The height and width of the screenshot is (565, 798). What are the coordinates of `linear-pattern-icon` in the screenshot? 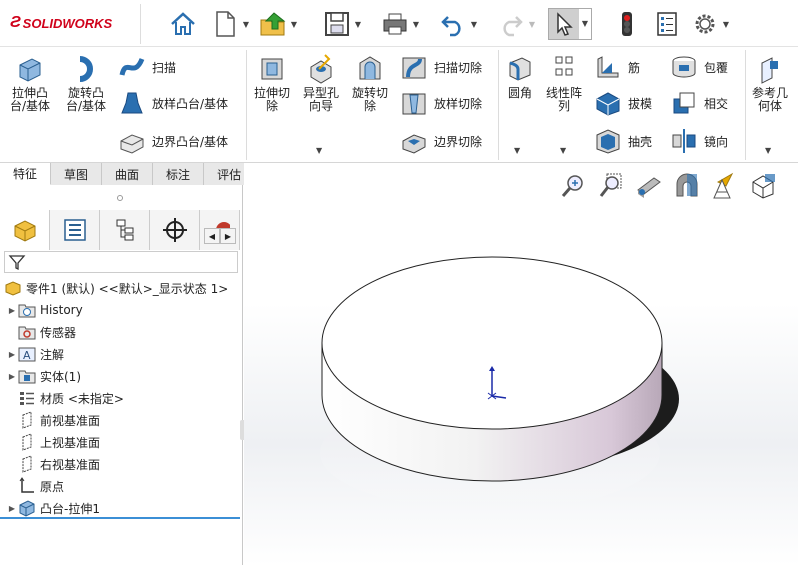 It's located at (564, 66).